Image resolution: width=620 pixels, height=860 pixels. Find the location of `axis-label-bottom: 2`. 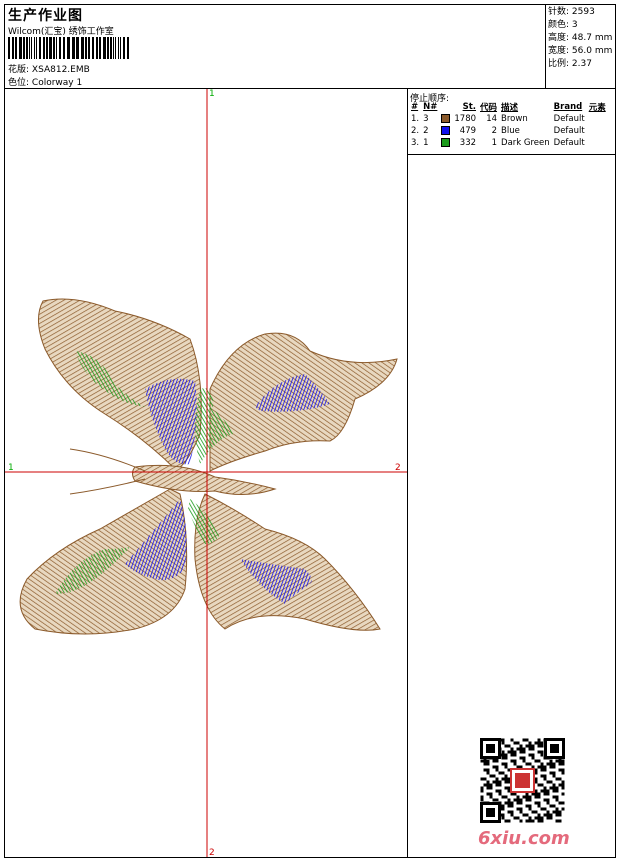

axis-label-bottom: 2 is located at coordinates (212, 853).